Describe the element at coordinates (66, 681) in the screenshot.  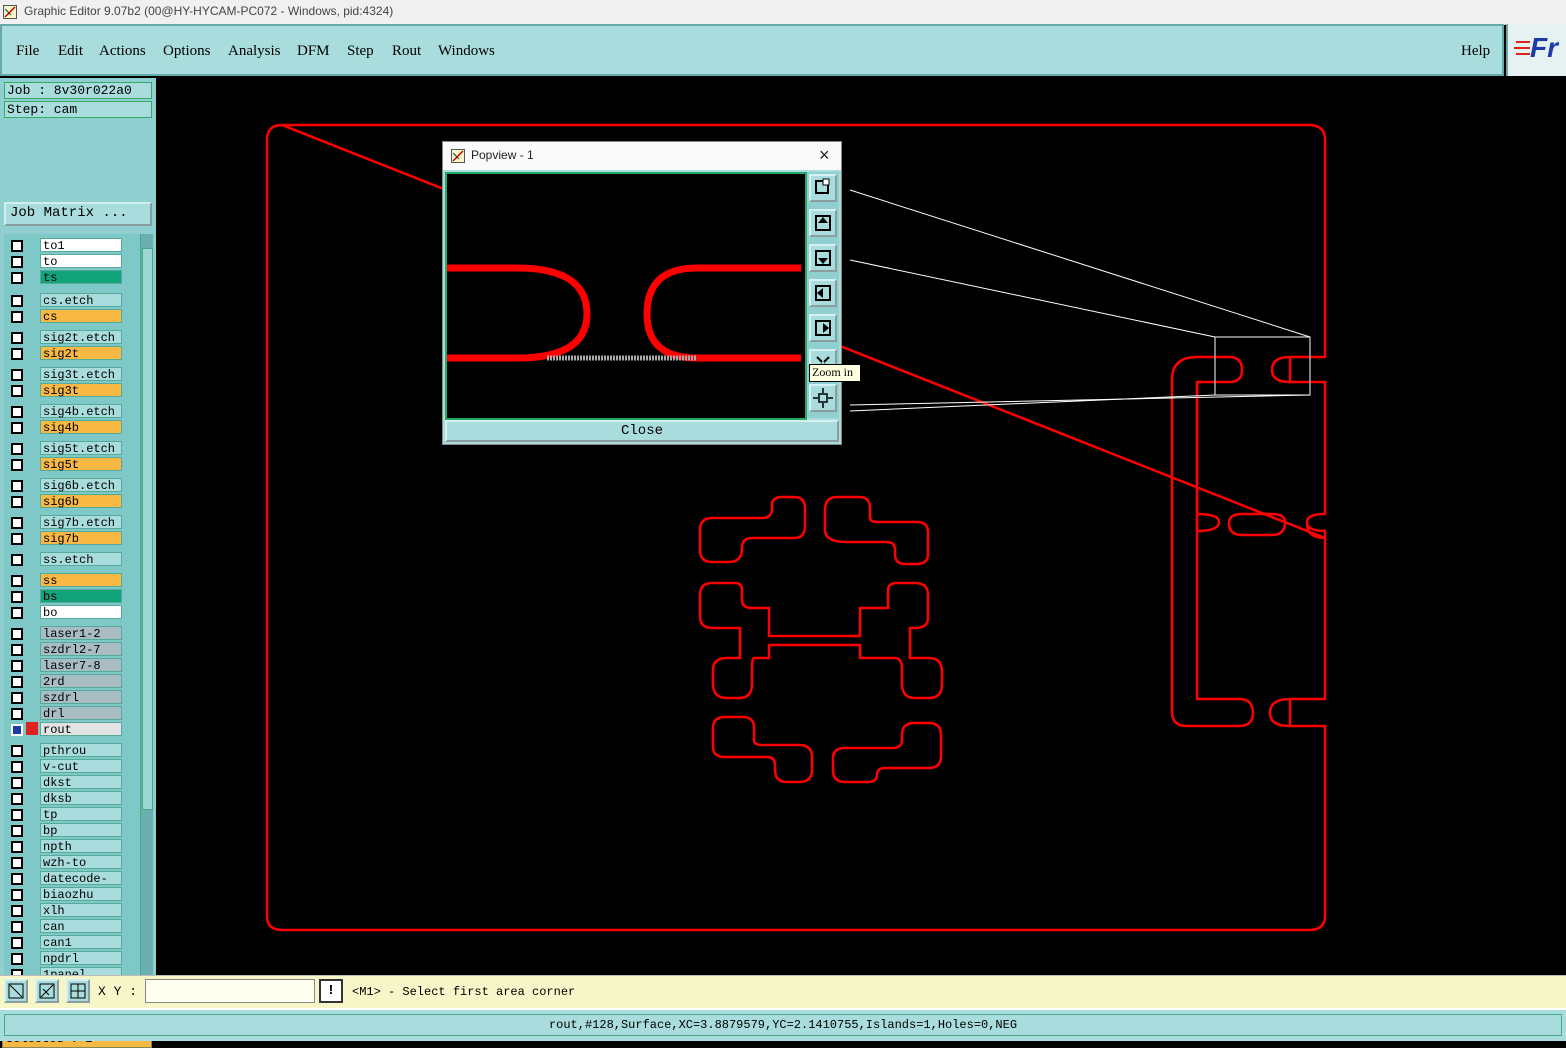
I see `layer-row-2rd: 2rd` at that location.